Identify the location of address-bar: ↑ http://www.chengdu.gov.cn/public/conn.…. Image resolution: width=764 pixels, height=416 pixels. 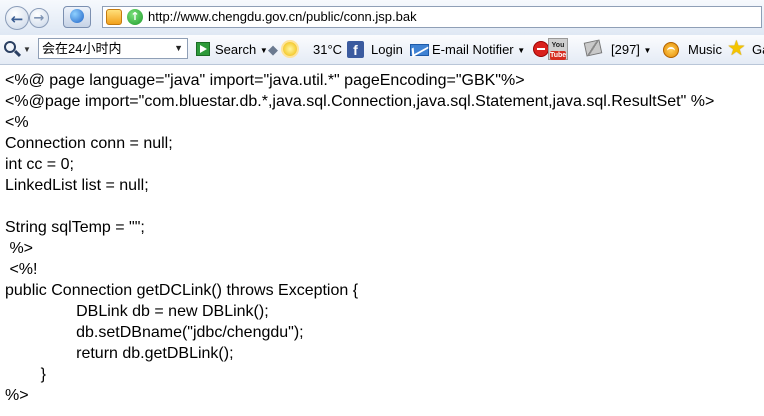
(432, 17).